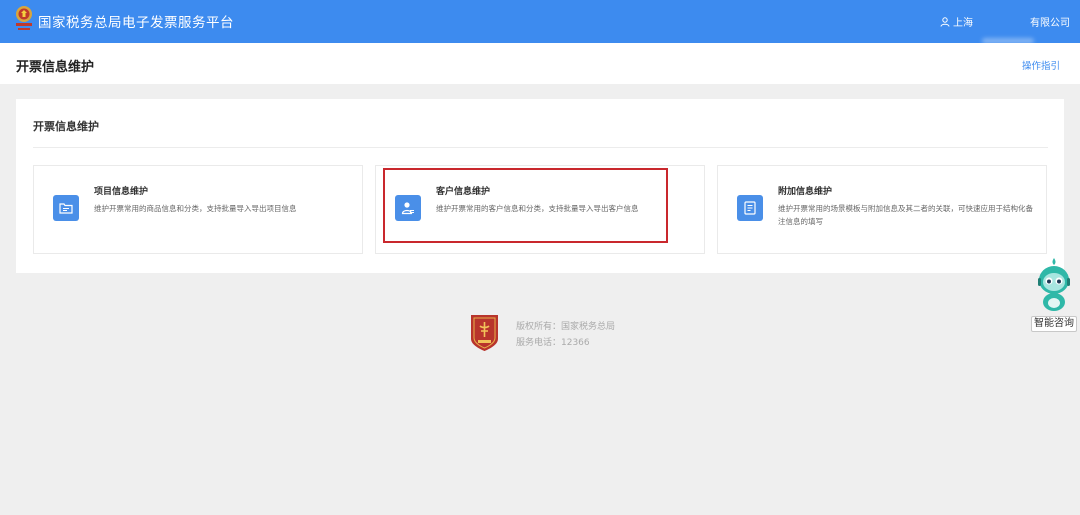  What do you see at coordinates (565, 335) in the screenshot?
I see `footer-copyright: 版权所有：国家税务总局 服务电话：12366` at bounding box center [565, 335].